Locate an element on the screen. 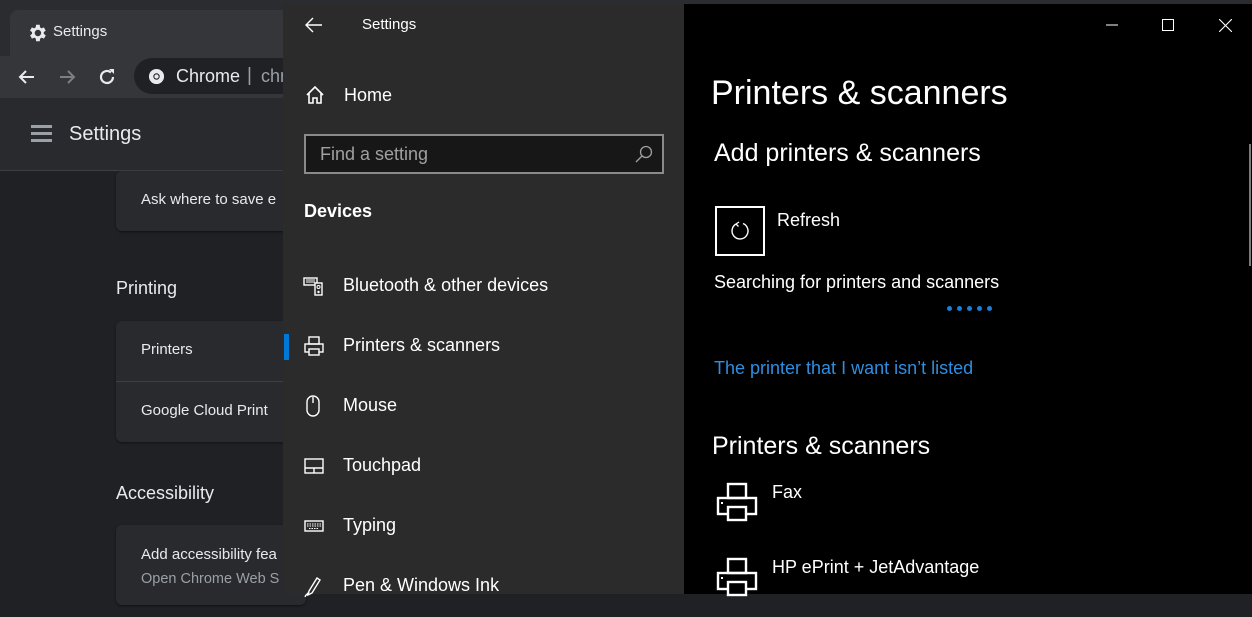 The image size is (1252, 617). maximize-button is located at coordinates (1168, 25).